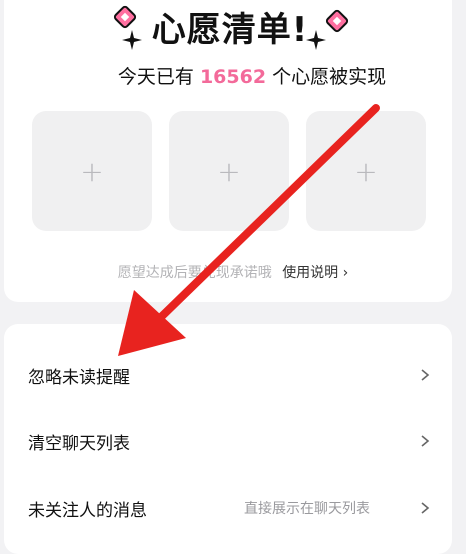 Image resolution: width=466 pixels, height=554 pixels. I want to click on subtitle-prefix: 今天已有, so click(155, 77).